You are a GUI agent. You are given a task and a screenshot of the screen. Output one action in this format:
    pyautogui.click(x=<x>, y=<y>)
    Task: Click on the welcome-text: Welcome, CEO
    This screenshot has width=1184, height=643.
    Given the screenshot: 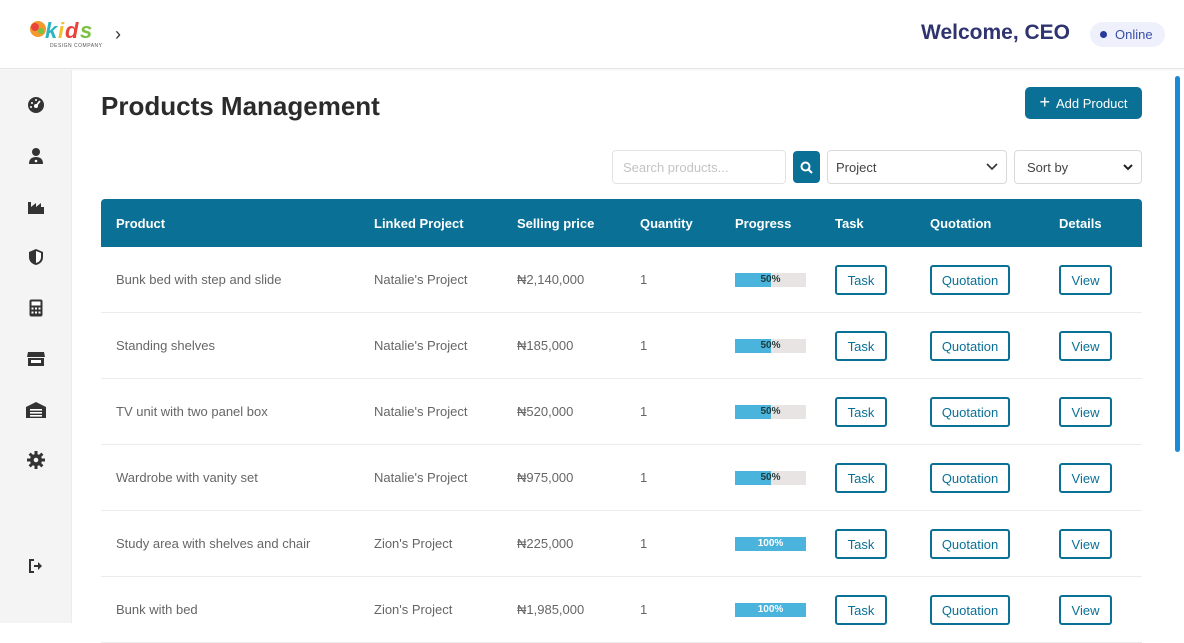 What is the action you would take?
    pyautogui.click(x=995, y=32)
    